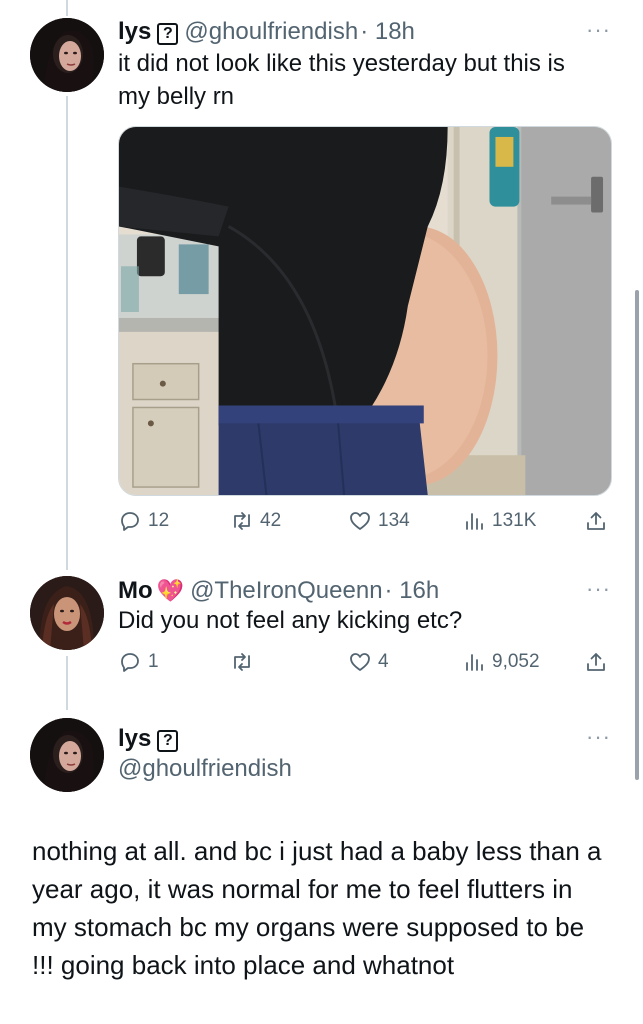 Image resolution: width=643 pixels, height=1024 pixels. Describe the element at coordinates (176, 96) in the screenshot. I see `tweet1-text-line2: my belly rn` at that location.